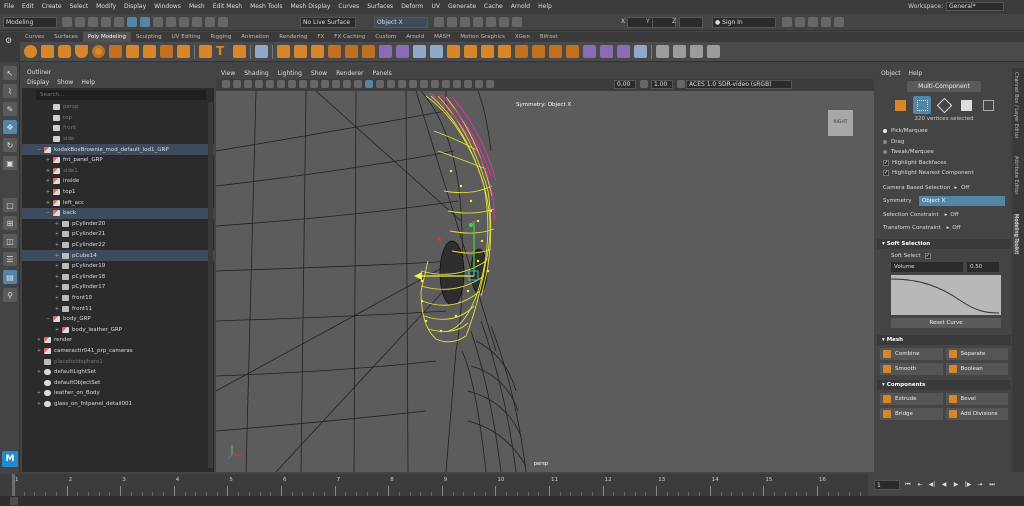  I want to click on snap-curve-icon, so click(184, 22).